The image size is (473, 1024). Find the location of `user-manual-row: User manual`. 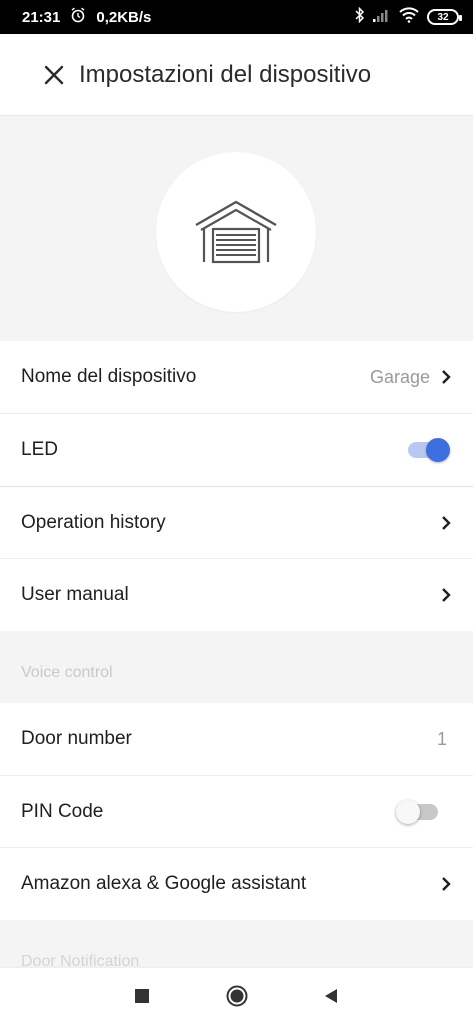

user-manual-row: User manual is located at coordinates (236, 595).